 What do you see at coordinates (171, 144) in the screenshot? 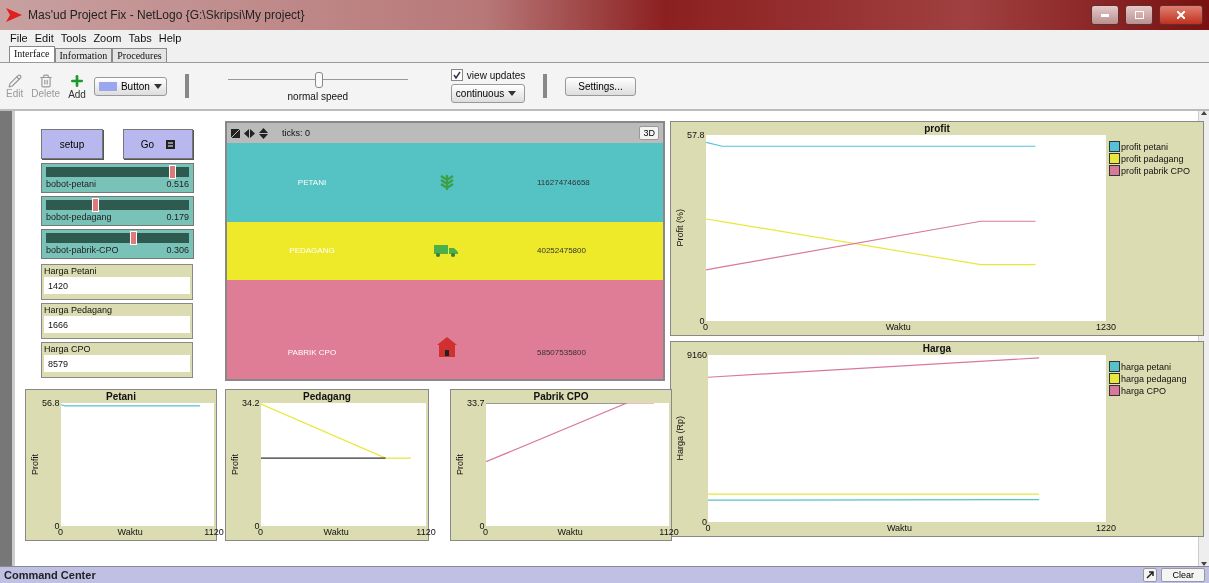
I see `forever-icon` at bounding box center [171, 144].